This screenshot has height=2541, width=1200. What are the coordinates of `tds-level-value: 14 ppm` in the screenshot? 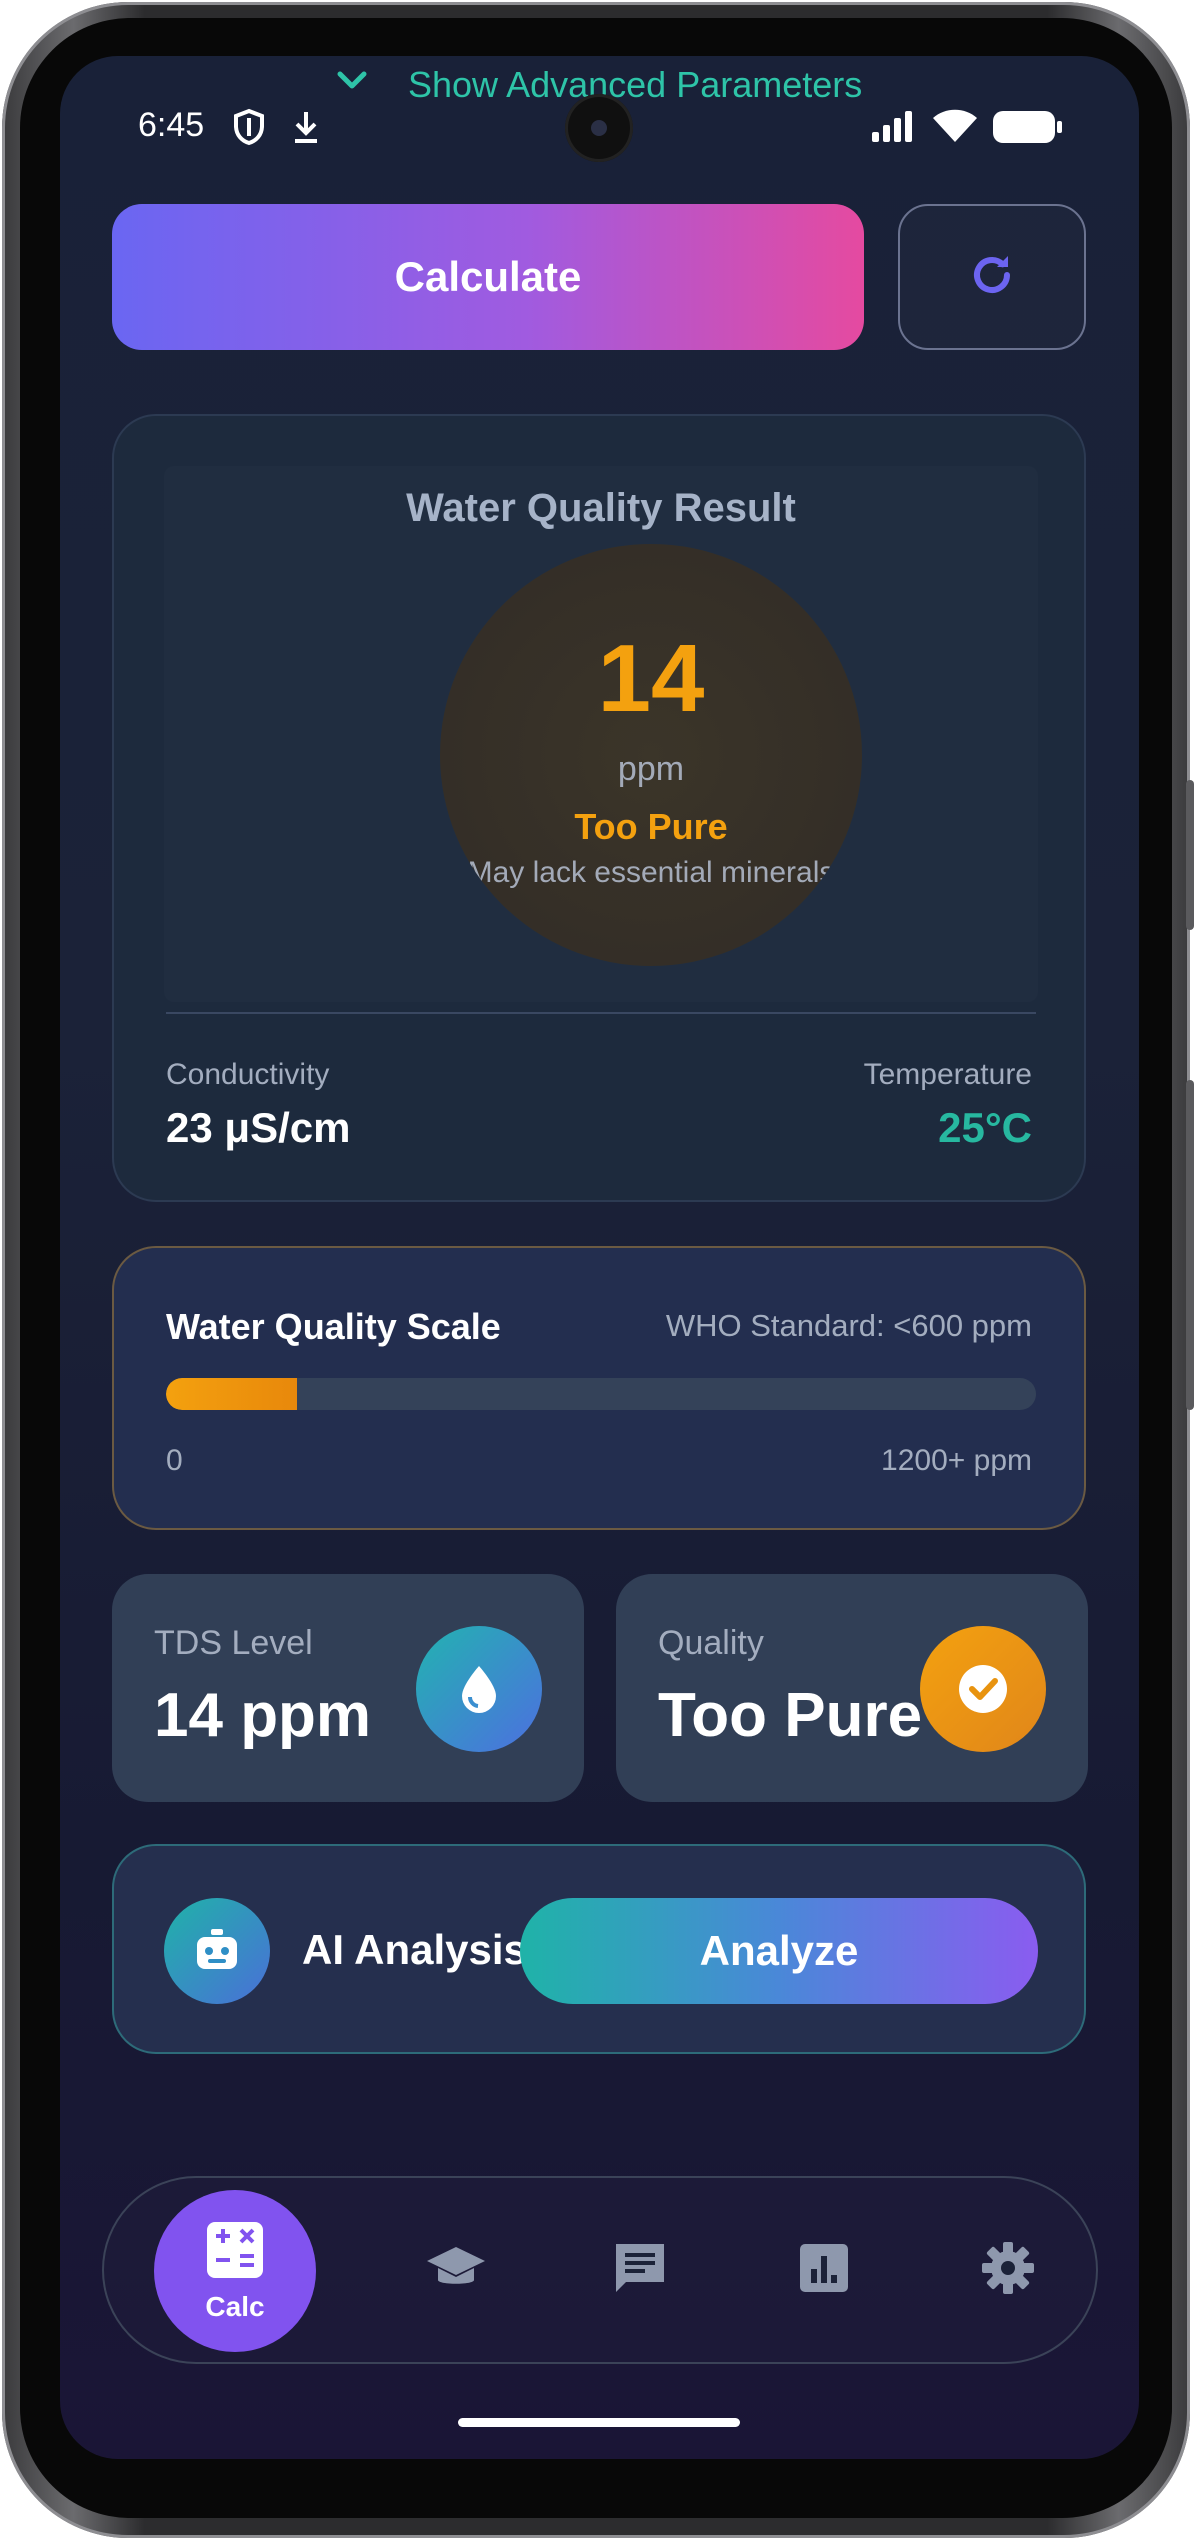 It's located at (263, 1715).